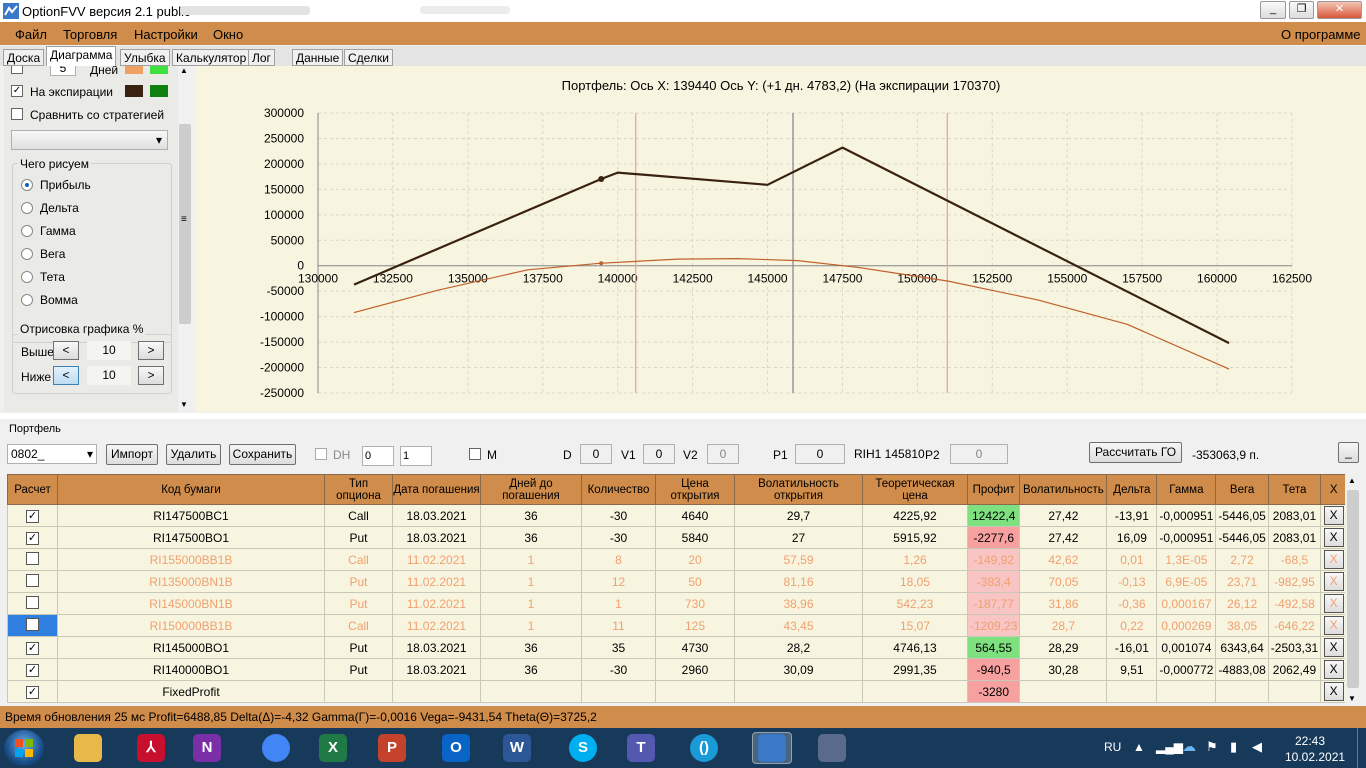 This screenshot has height=768, width=1366. Describe the element at coordinates (27, 254) in the screenshot. I see `radio-vega` at that location.